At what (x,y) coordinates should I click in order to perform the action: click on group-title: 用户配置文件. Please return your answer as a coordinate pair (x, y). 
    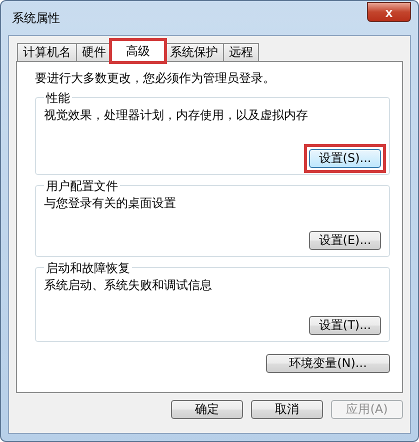
    Looking at the image, I should click on (82, 186).